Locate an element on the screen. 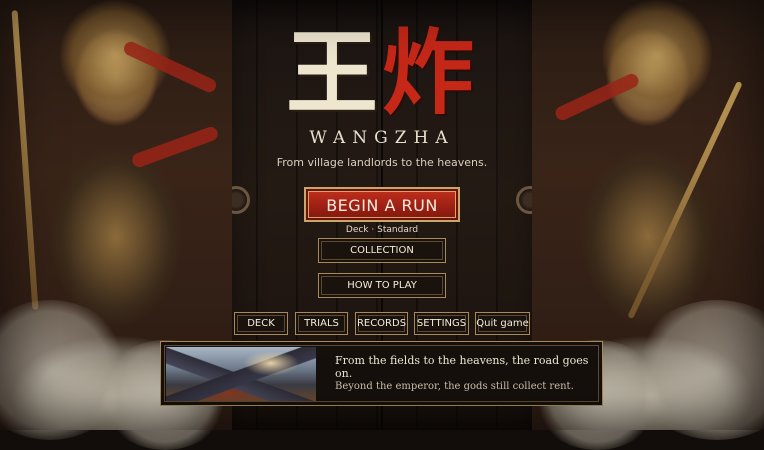 The height and width of the screenshot is (450, 764). collection-button: COLLECTION is located at coordinates (382, 250).